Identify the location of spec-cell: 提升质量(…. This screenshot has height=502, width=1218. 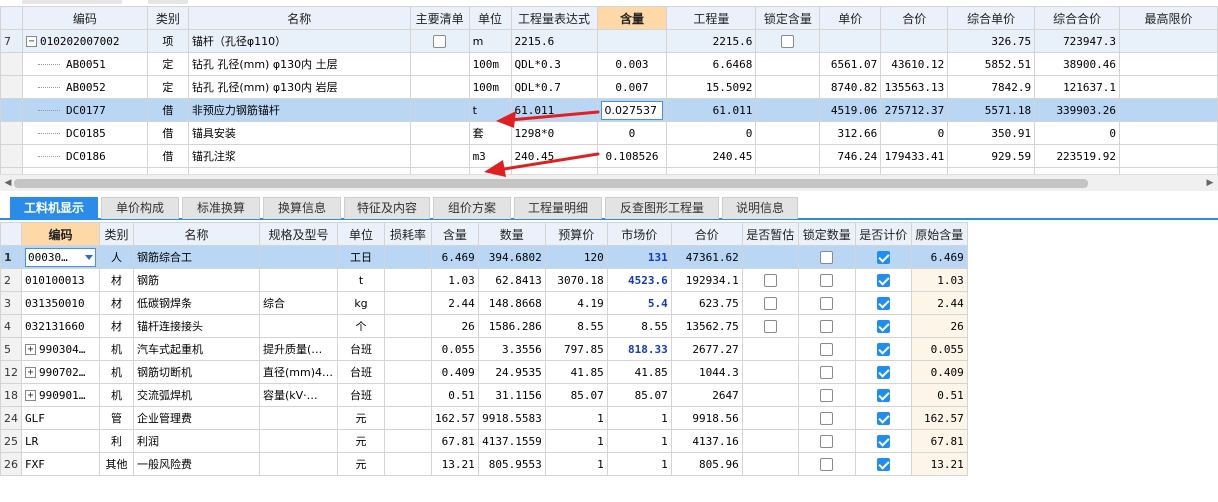
(298, 349).